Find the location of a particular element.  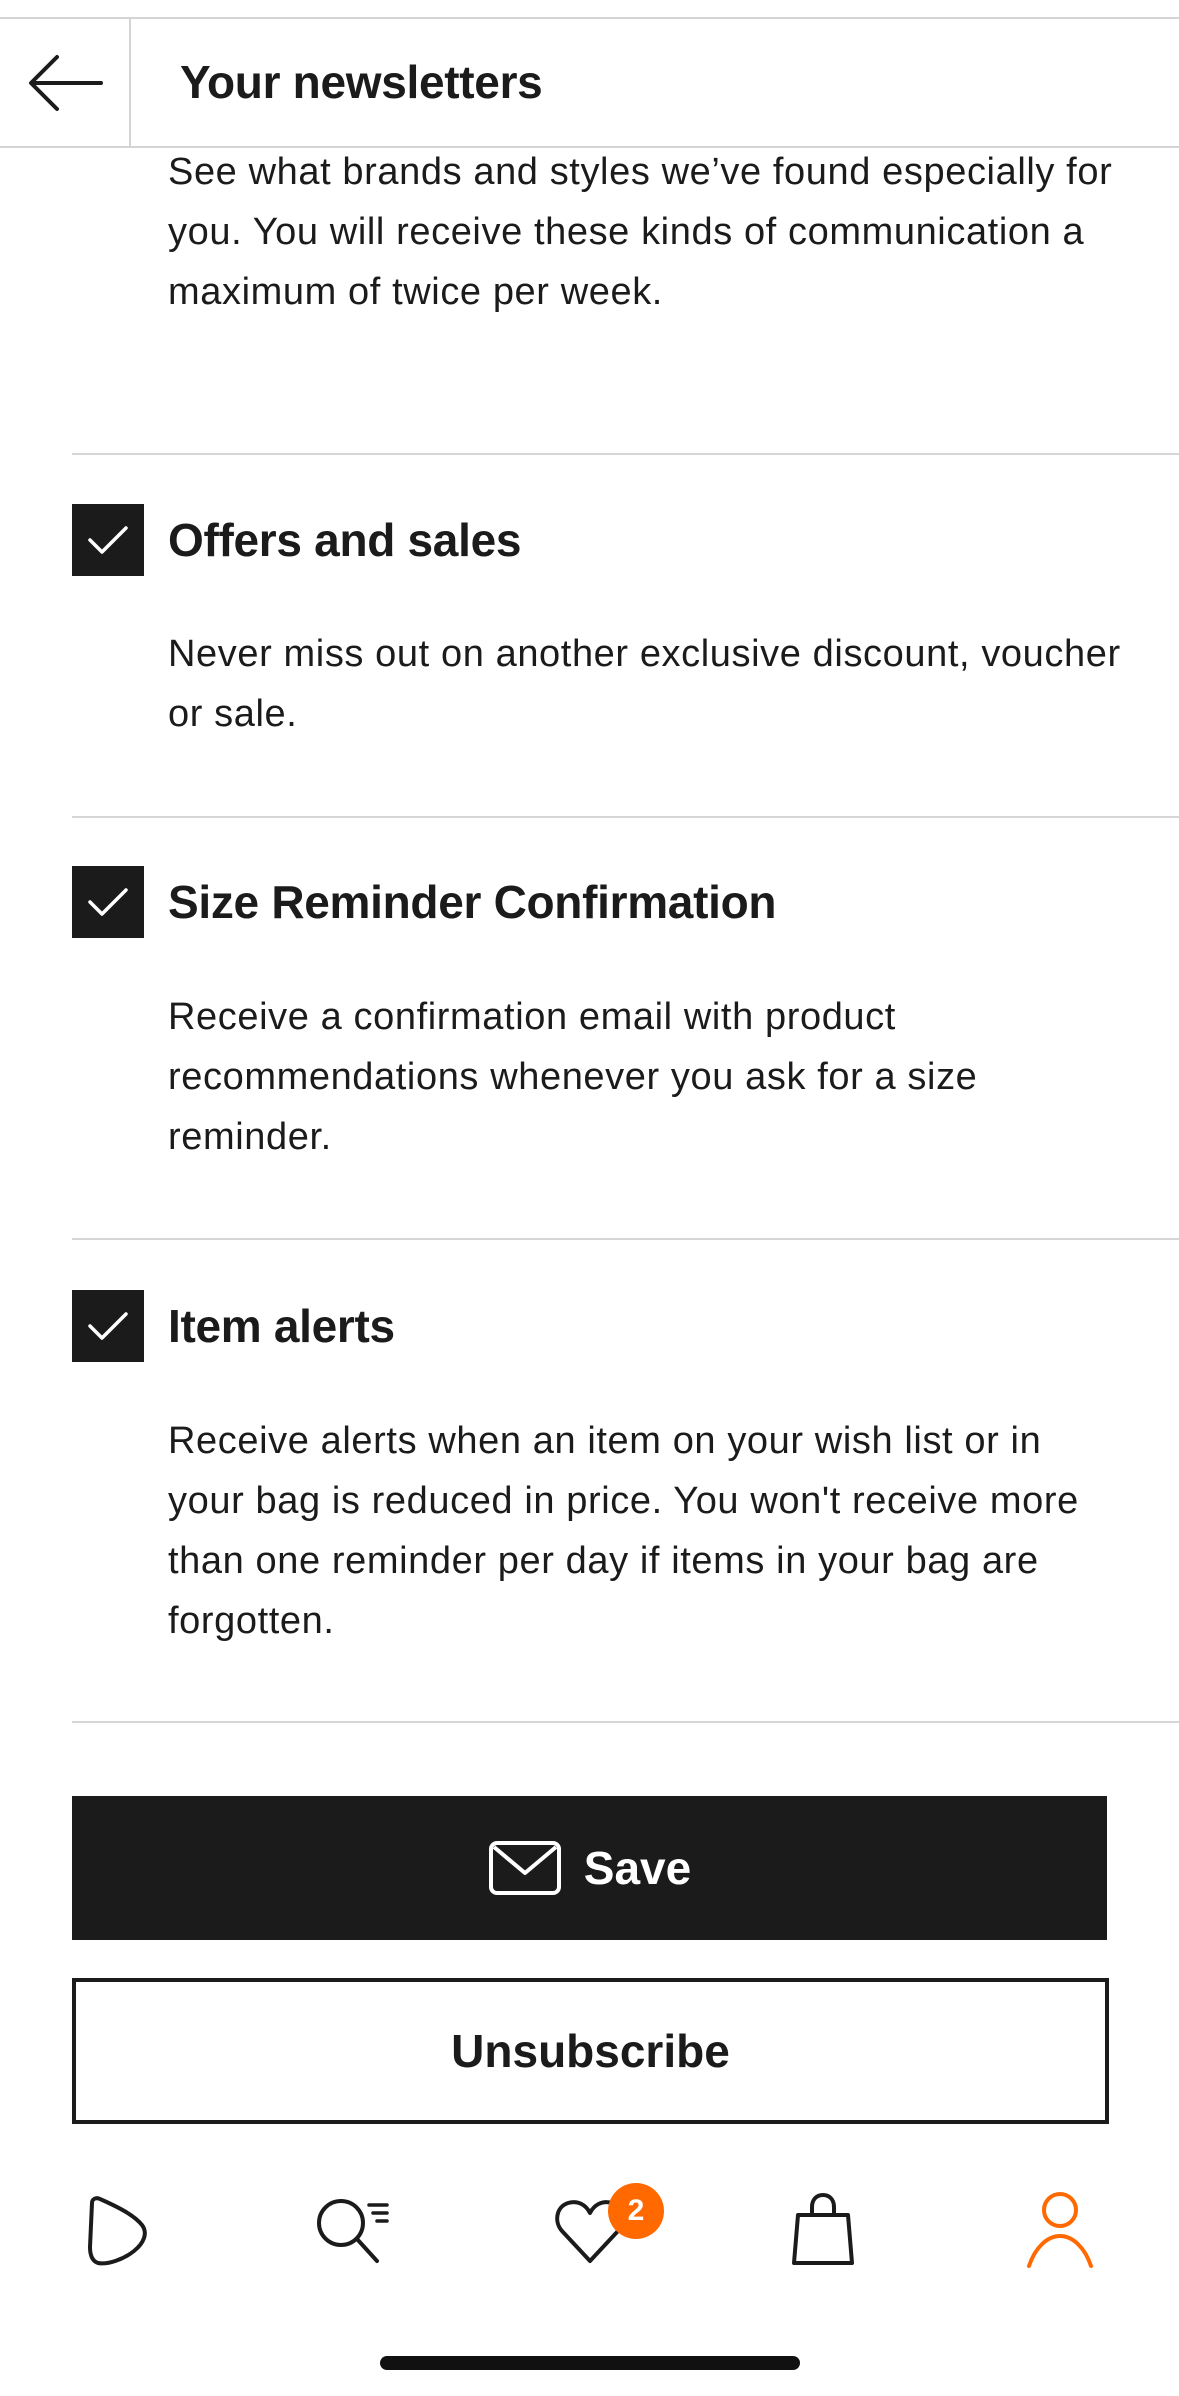

offers-checkbox is located at coordinates (108, 540).